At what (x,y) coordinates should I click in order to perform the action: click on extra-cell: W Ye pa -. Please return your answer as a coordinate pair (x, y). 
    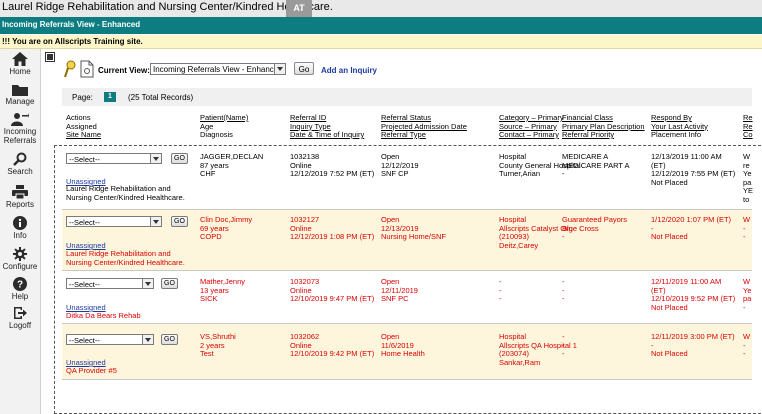
    Looking at the image, I should click on (747, 294).